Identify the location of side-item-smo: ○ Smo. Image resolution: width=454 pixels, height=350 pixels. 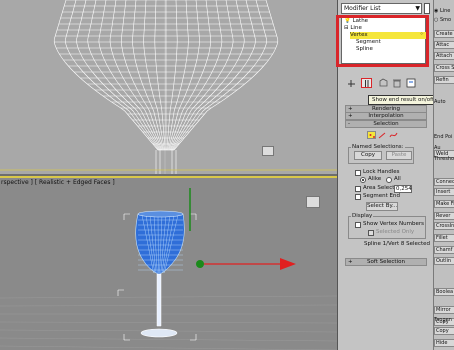
(444, 20).